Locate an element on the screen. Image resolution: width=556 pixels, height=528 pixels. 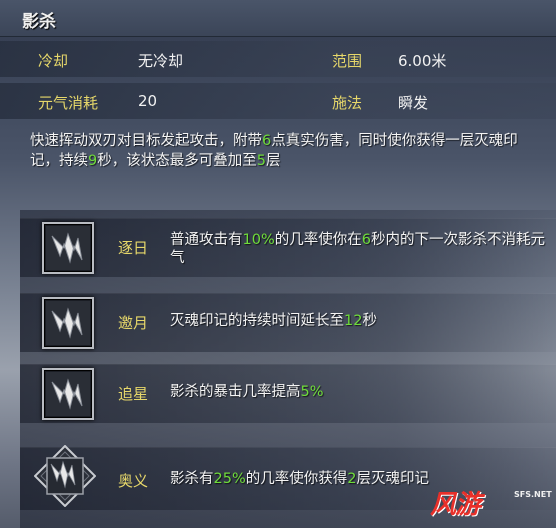
skill-title: 影杀 is located at coordinates (39, 22).